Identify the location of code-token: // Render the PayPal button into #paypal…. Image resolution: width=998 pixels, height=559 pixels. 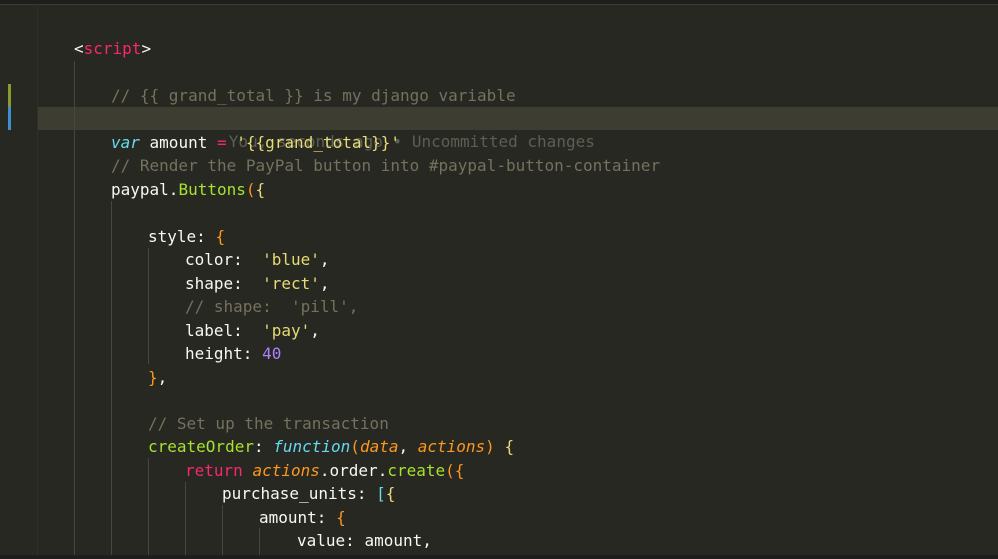
(386, 165).